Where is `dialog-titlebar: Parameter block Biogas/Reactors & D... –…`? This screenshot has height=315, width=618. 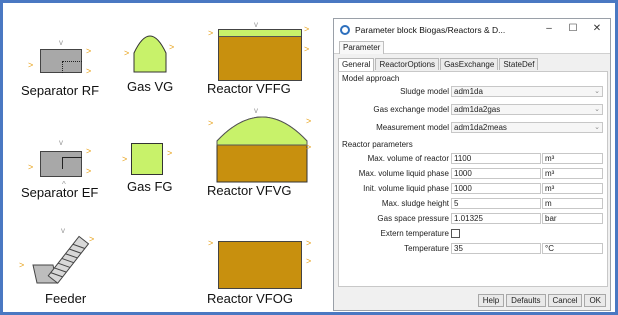
dialog-titlebar: Parameter block Biogas/Reactors & D... –… is located at coordinates (472, 30).